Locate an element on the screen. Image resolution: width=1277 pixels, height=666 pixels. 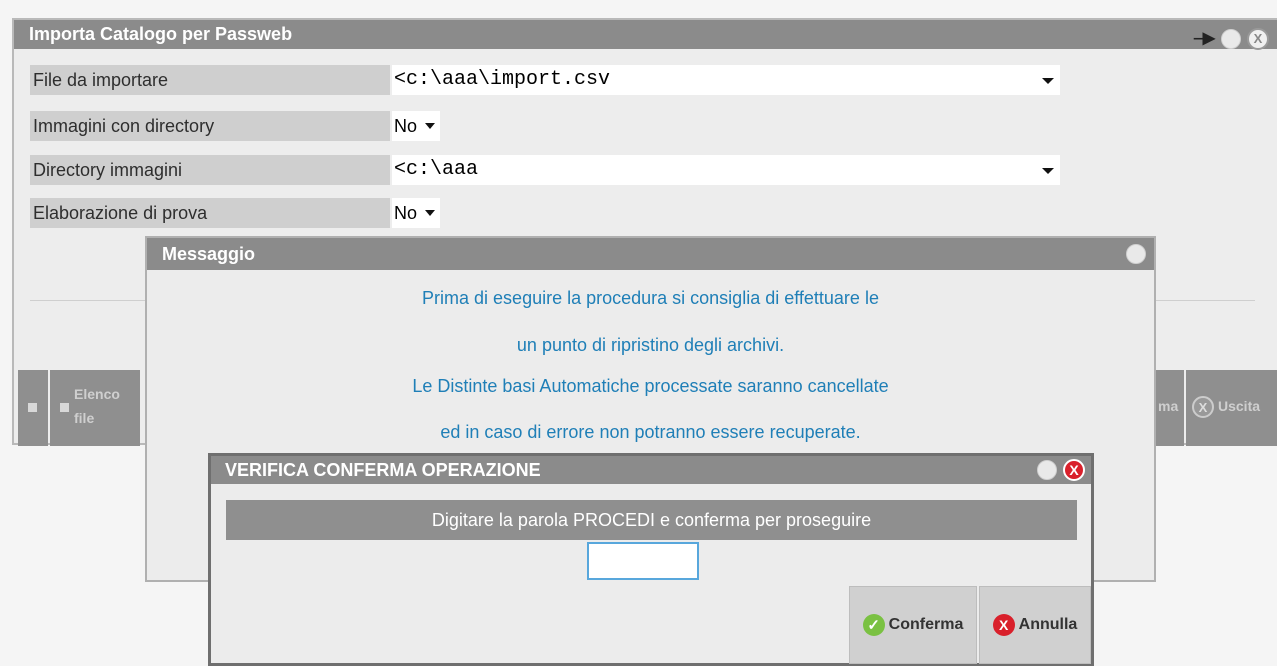
message-title: Messaggio is located at coordinates (209, 254).